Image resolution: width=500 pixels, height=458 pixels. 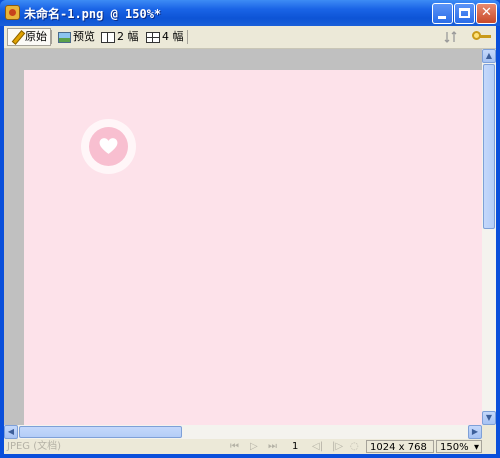 I want to click on heart-icon, so click(x=108, y=146).